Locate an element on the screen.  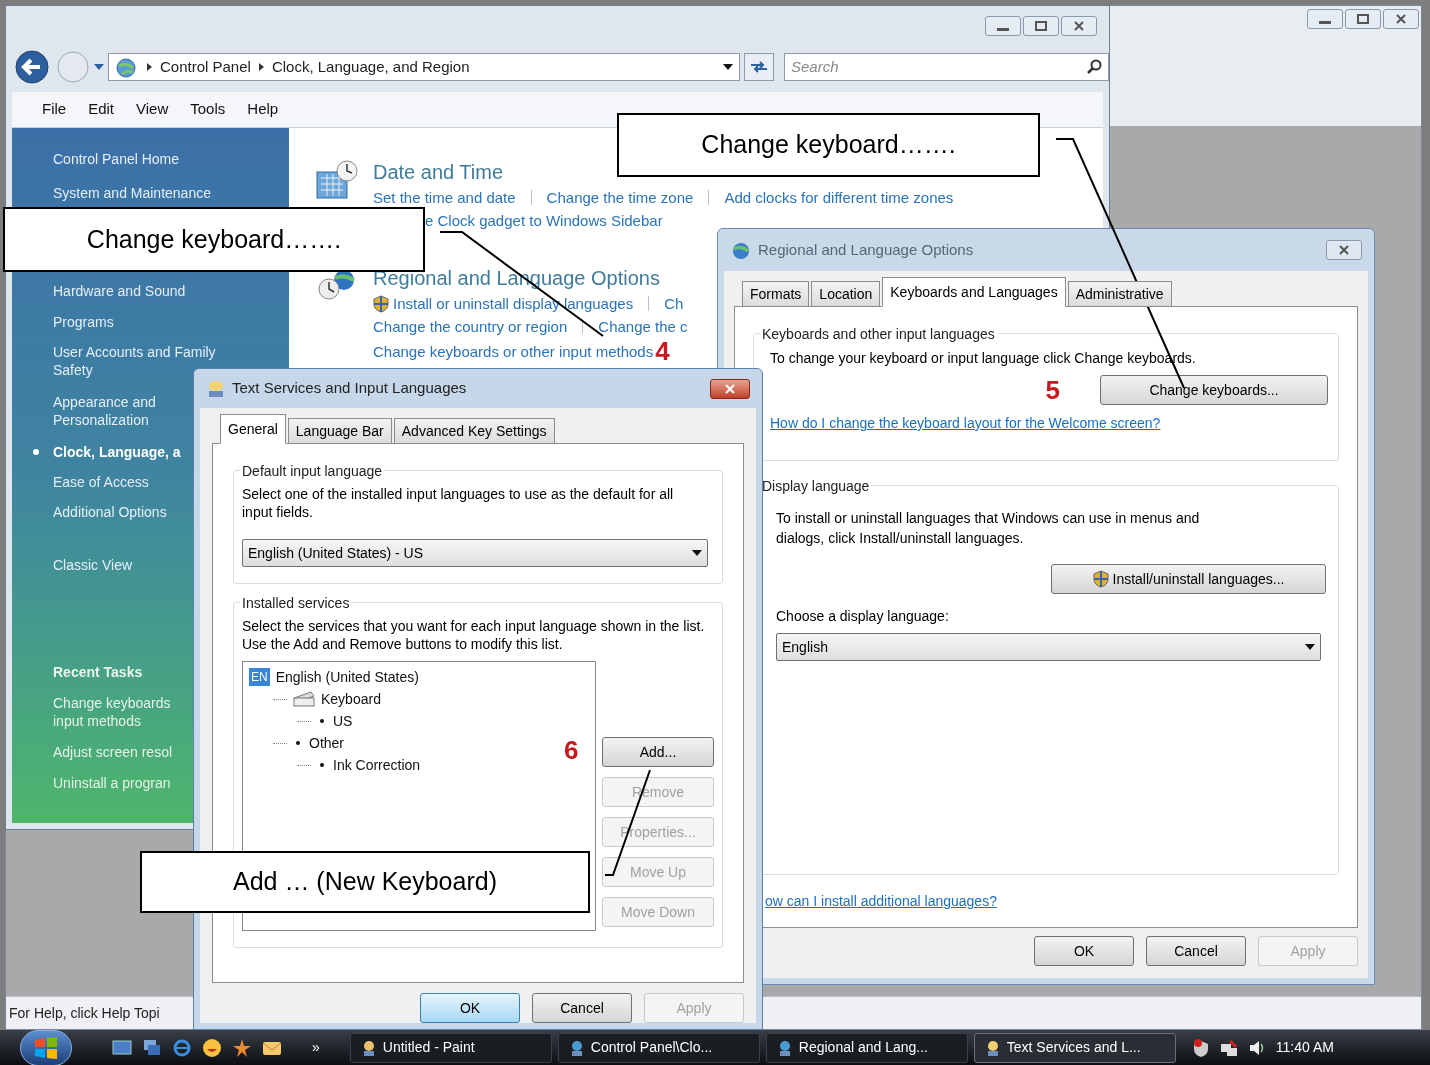
step-number: 5 is located at coordinates (1052, 390).